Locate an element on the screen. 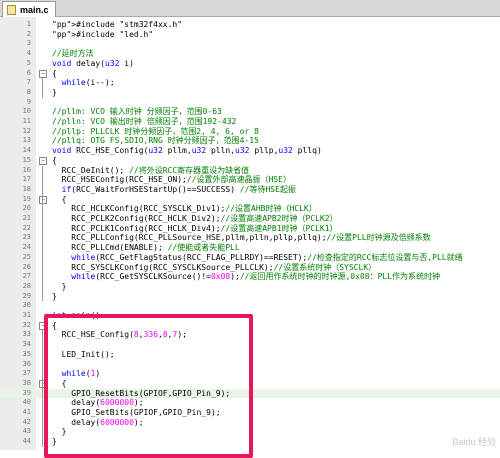  line-number: 40 is located at coordinates (26, 402).